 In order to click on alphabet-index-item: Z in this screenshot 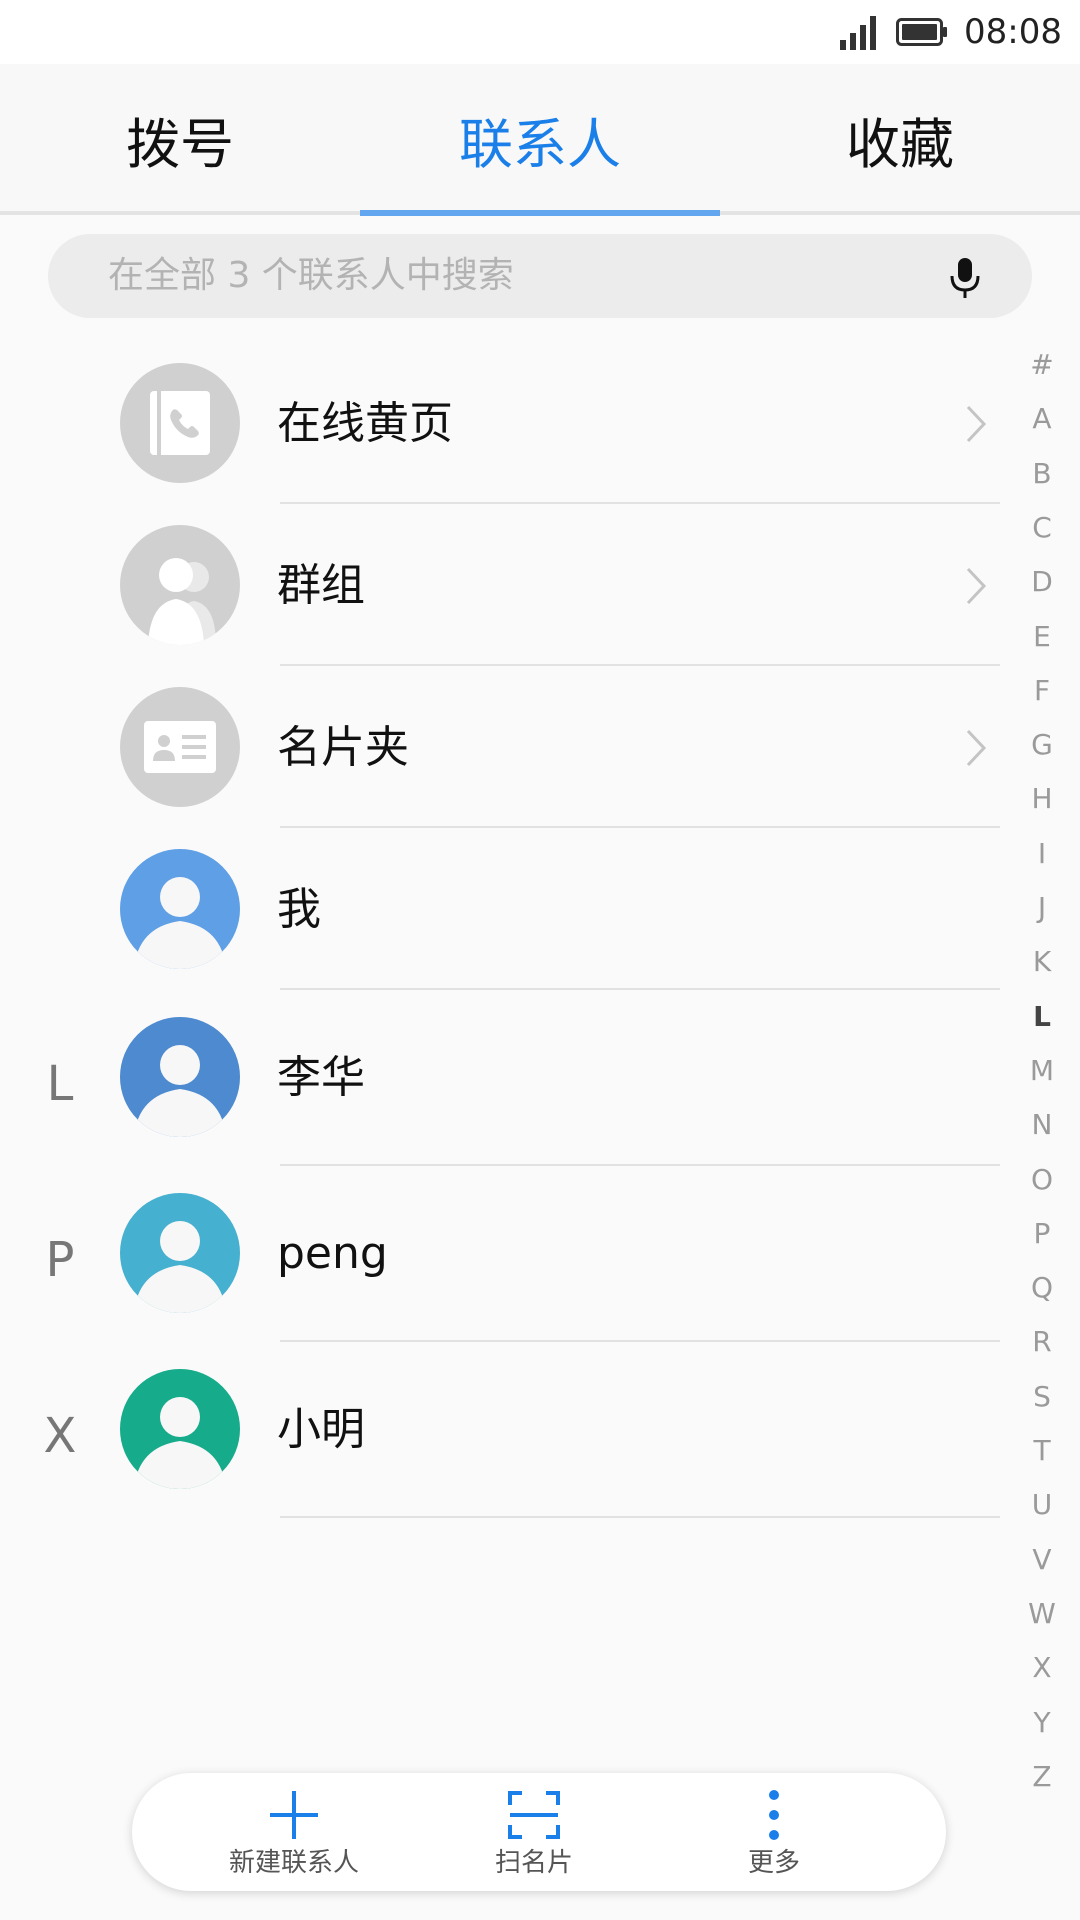, I will do `click(1042, 1777)`.